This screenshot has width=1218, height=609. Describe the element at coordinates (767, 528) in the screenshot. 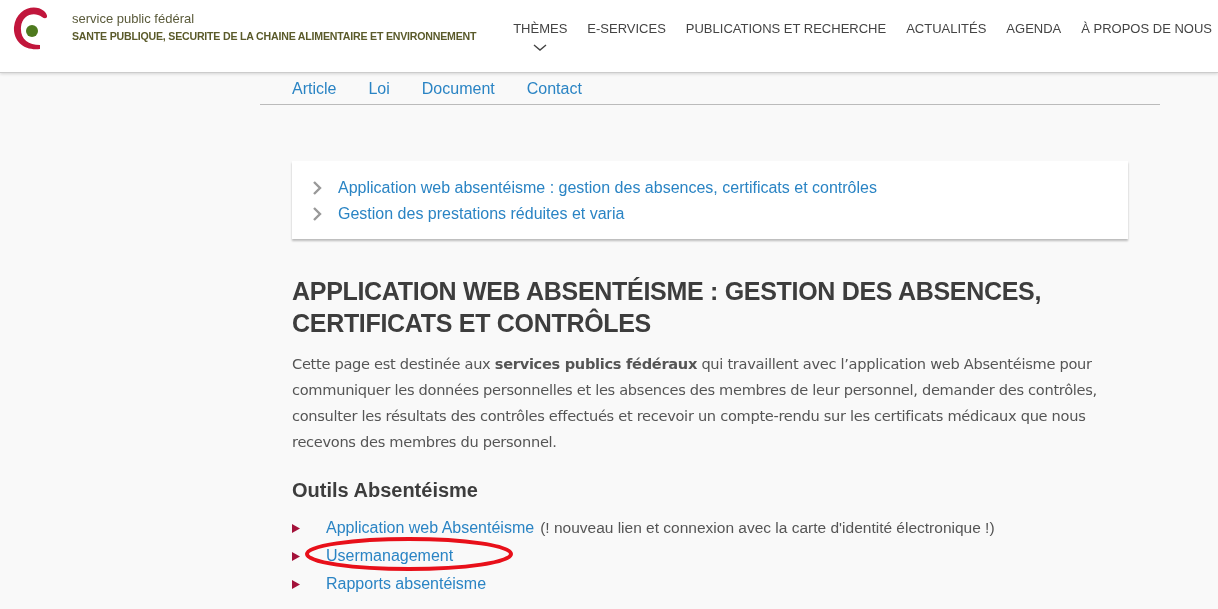

I see `link-note: (! nouveau lien et connexion avec la carte d'identité électronique !)` at that location.